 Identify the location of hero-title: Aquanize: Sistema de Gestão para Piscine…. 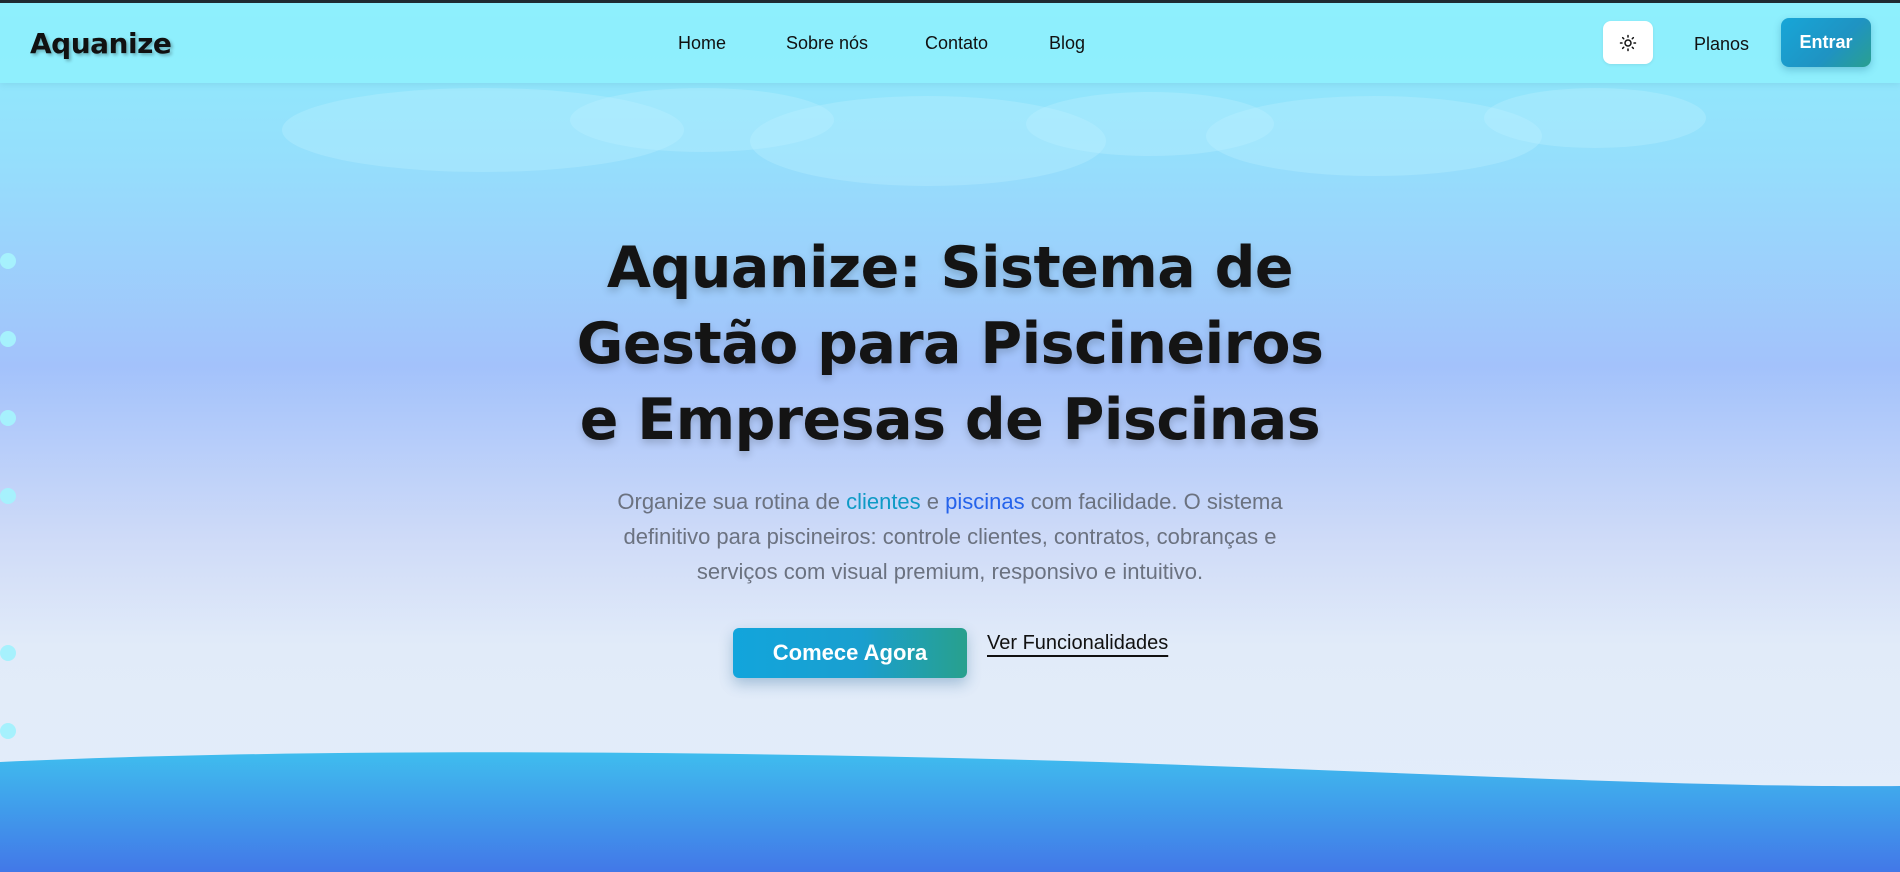
(950, 344).